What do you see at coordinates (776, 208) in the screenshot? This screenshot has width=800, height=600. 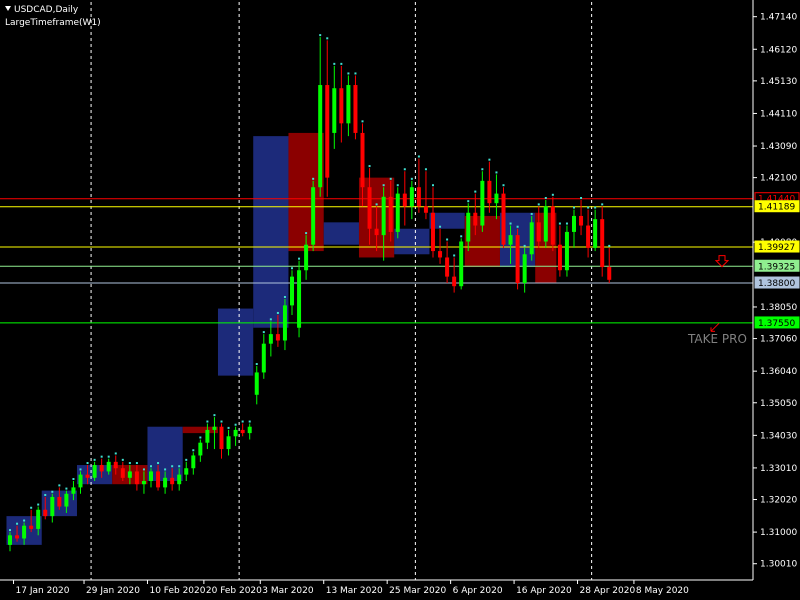 I see `price-level-tag-label: 1.41189` at bounding box center [776, 208].